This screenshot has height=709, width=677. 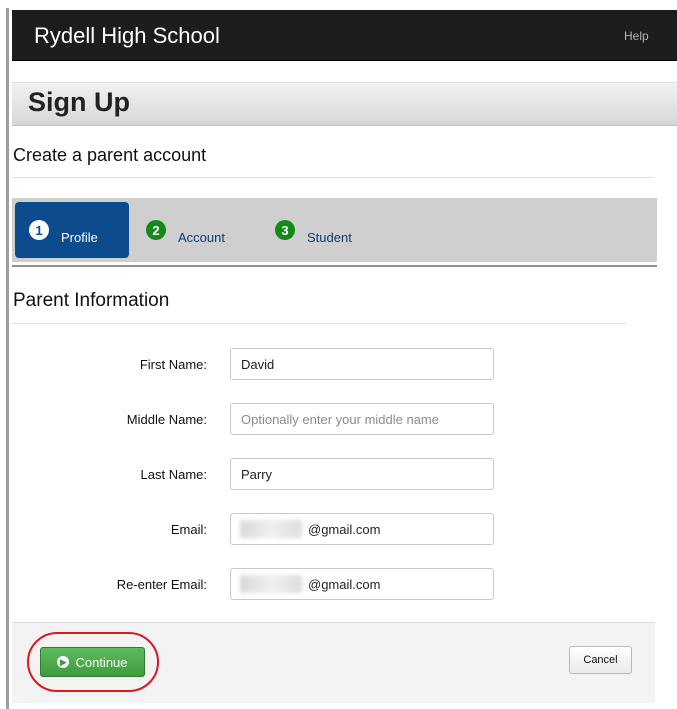 What do you see at coordinates (344, 35) in the screenshot?
I see `app-header: Rydell High School Help` at bounding box center [344, 35].